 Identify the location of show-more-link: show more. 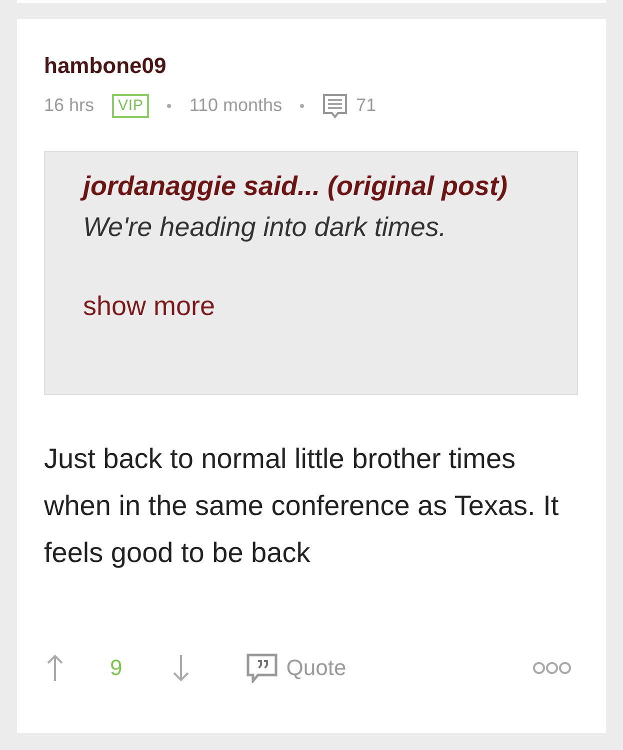
(149, 306).